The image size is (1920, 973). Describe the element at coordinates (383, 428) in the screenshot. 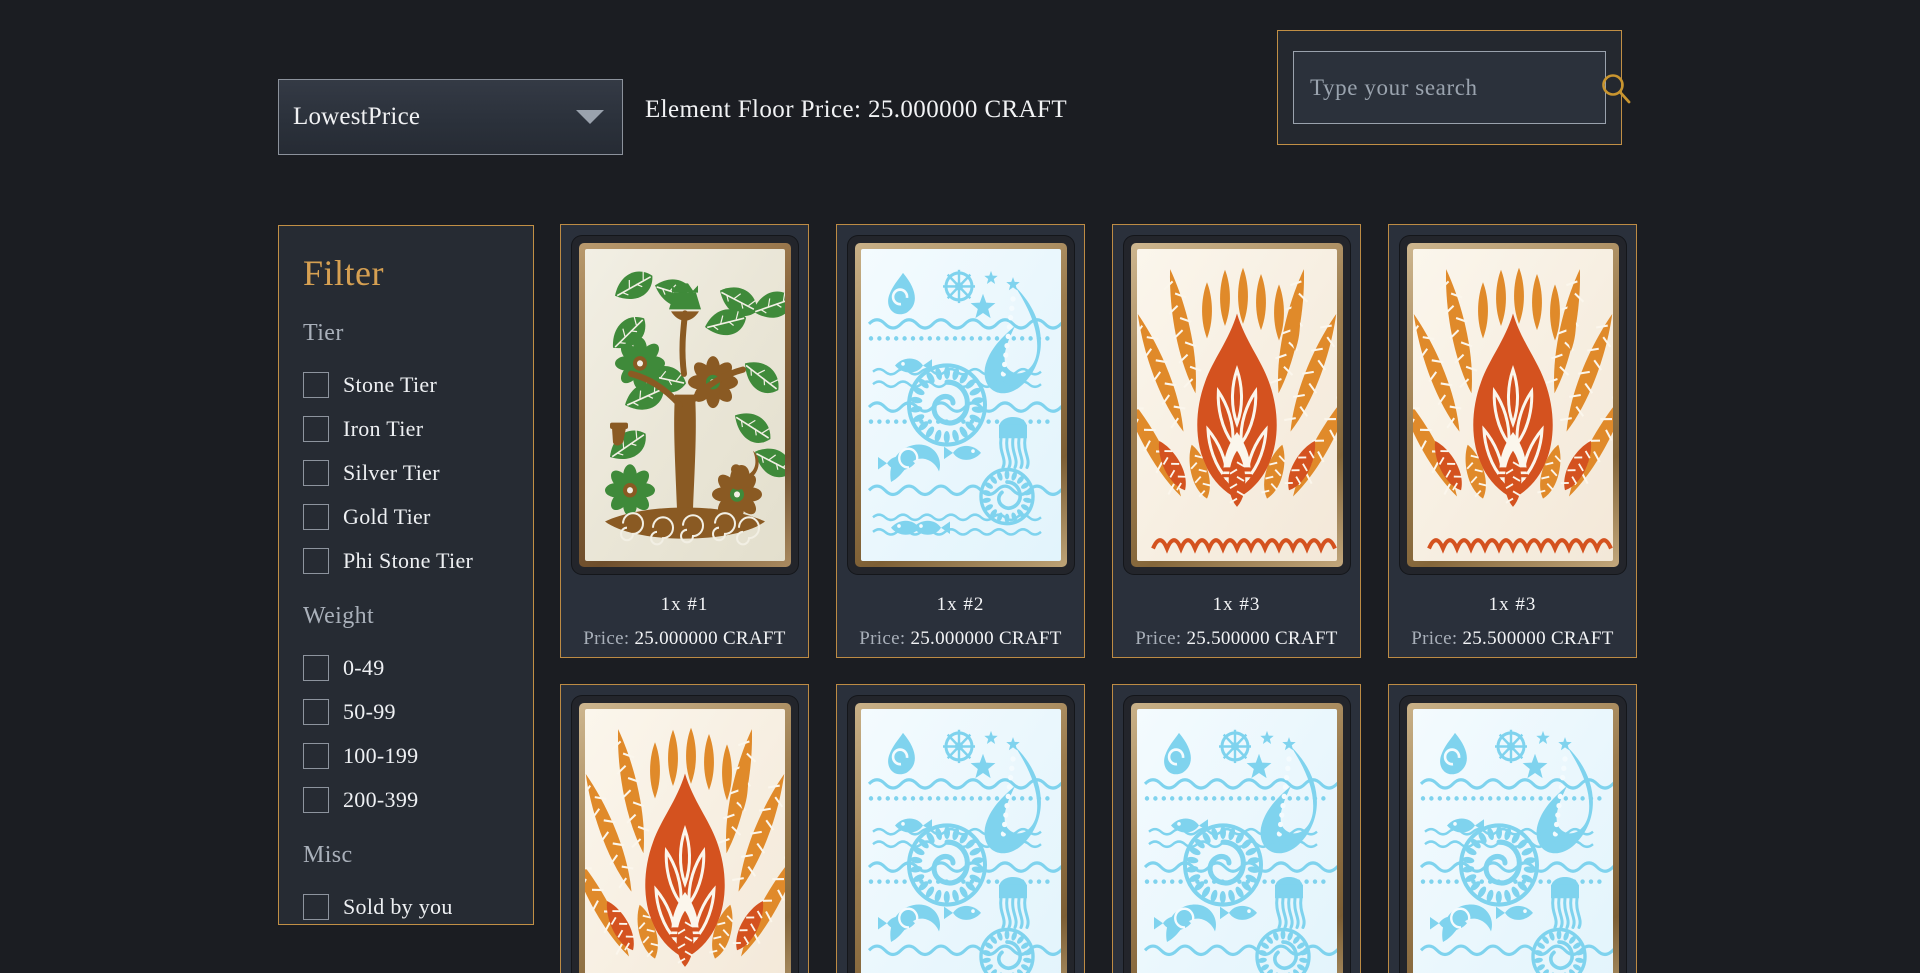

I see `filter-option-label: Iron Tier` at that location.